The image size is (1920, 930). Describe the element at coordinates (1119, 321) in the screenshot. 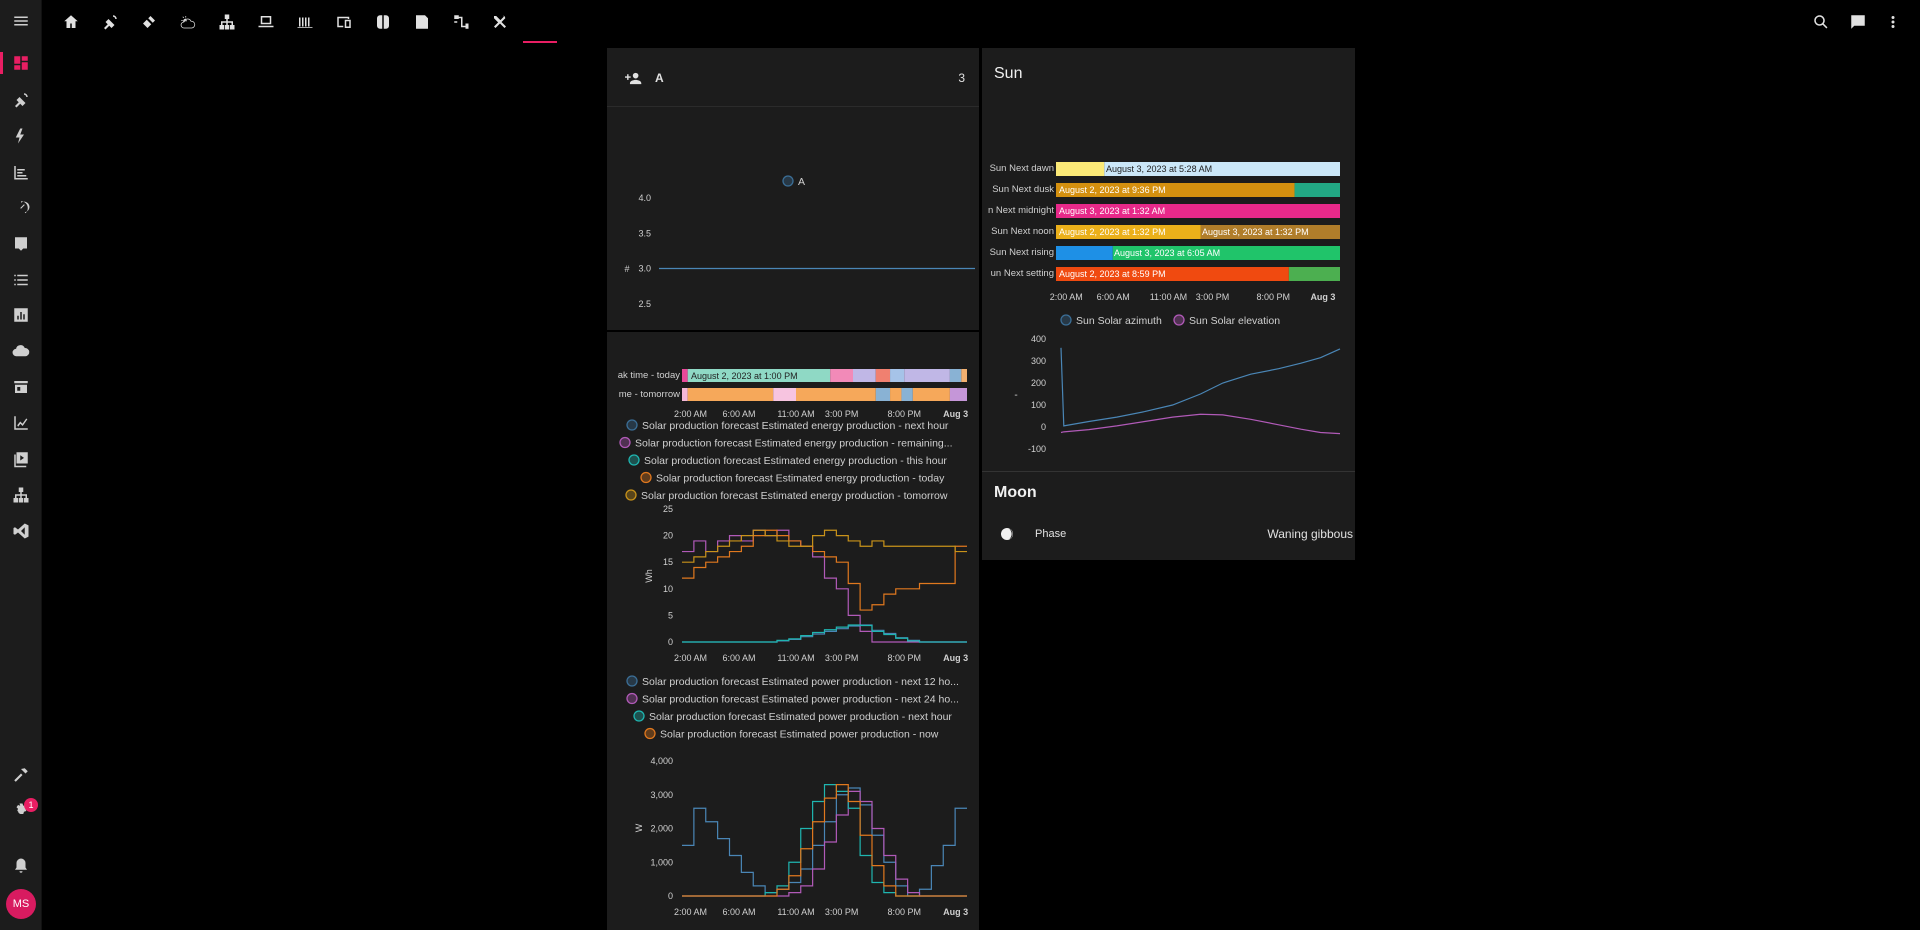

I see `legend-item-solar-azimuth: Sun Solar azimuth` at that location.